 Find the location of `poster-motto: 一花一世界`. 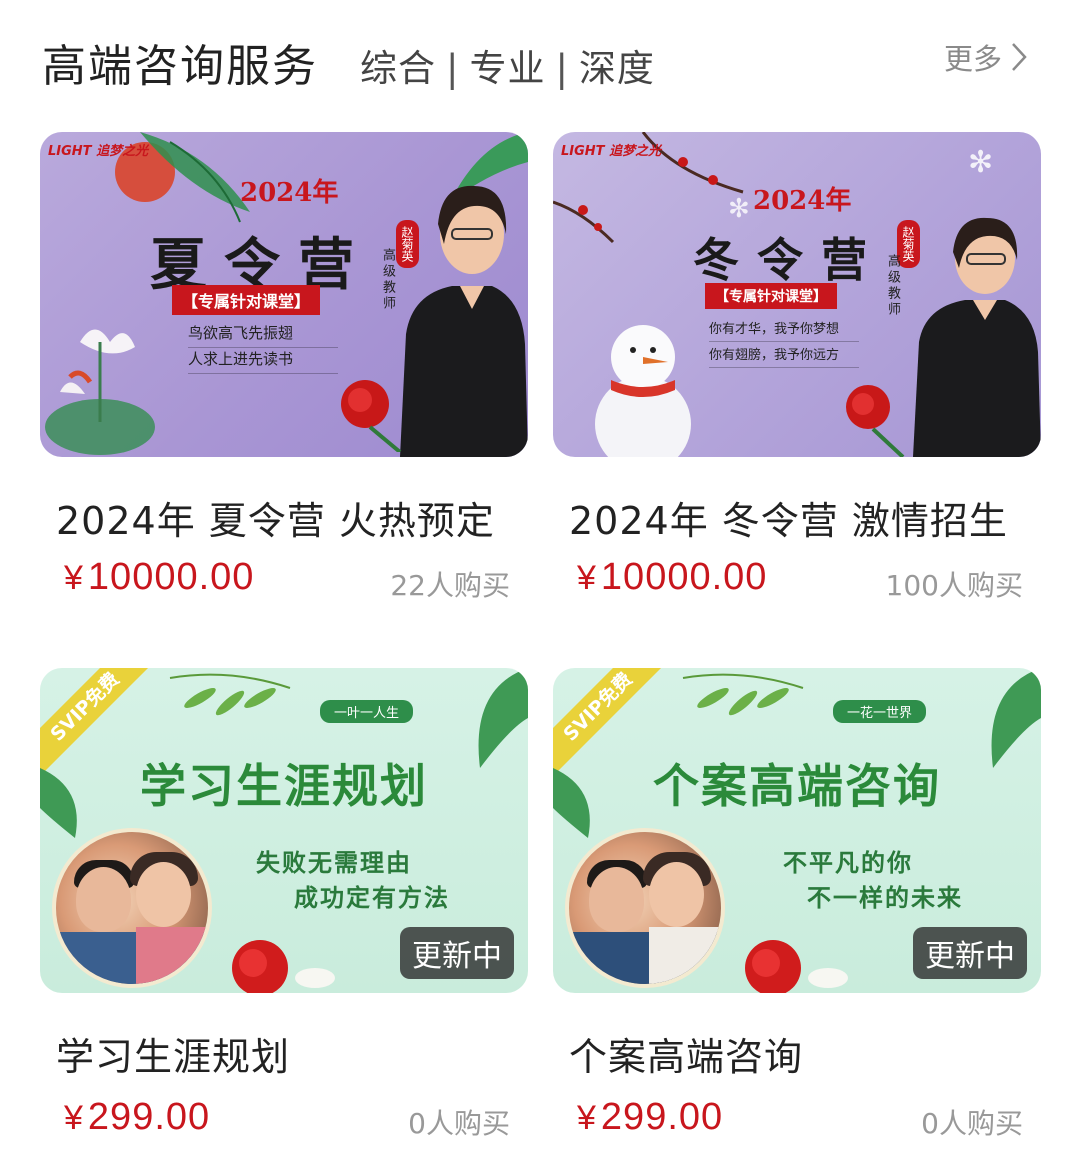

poster-motto: 一花一世界 is located at coordinates (880, 711).